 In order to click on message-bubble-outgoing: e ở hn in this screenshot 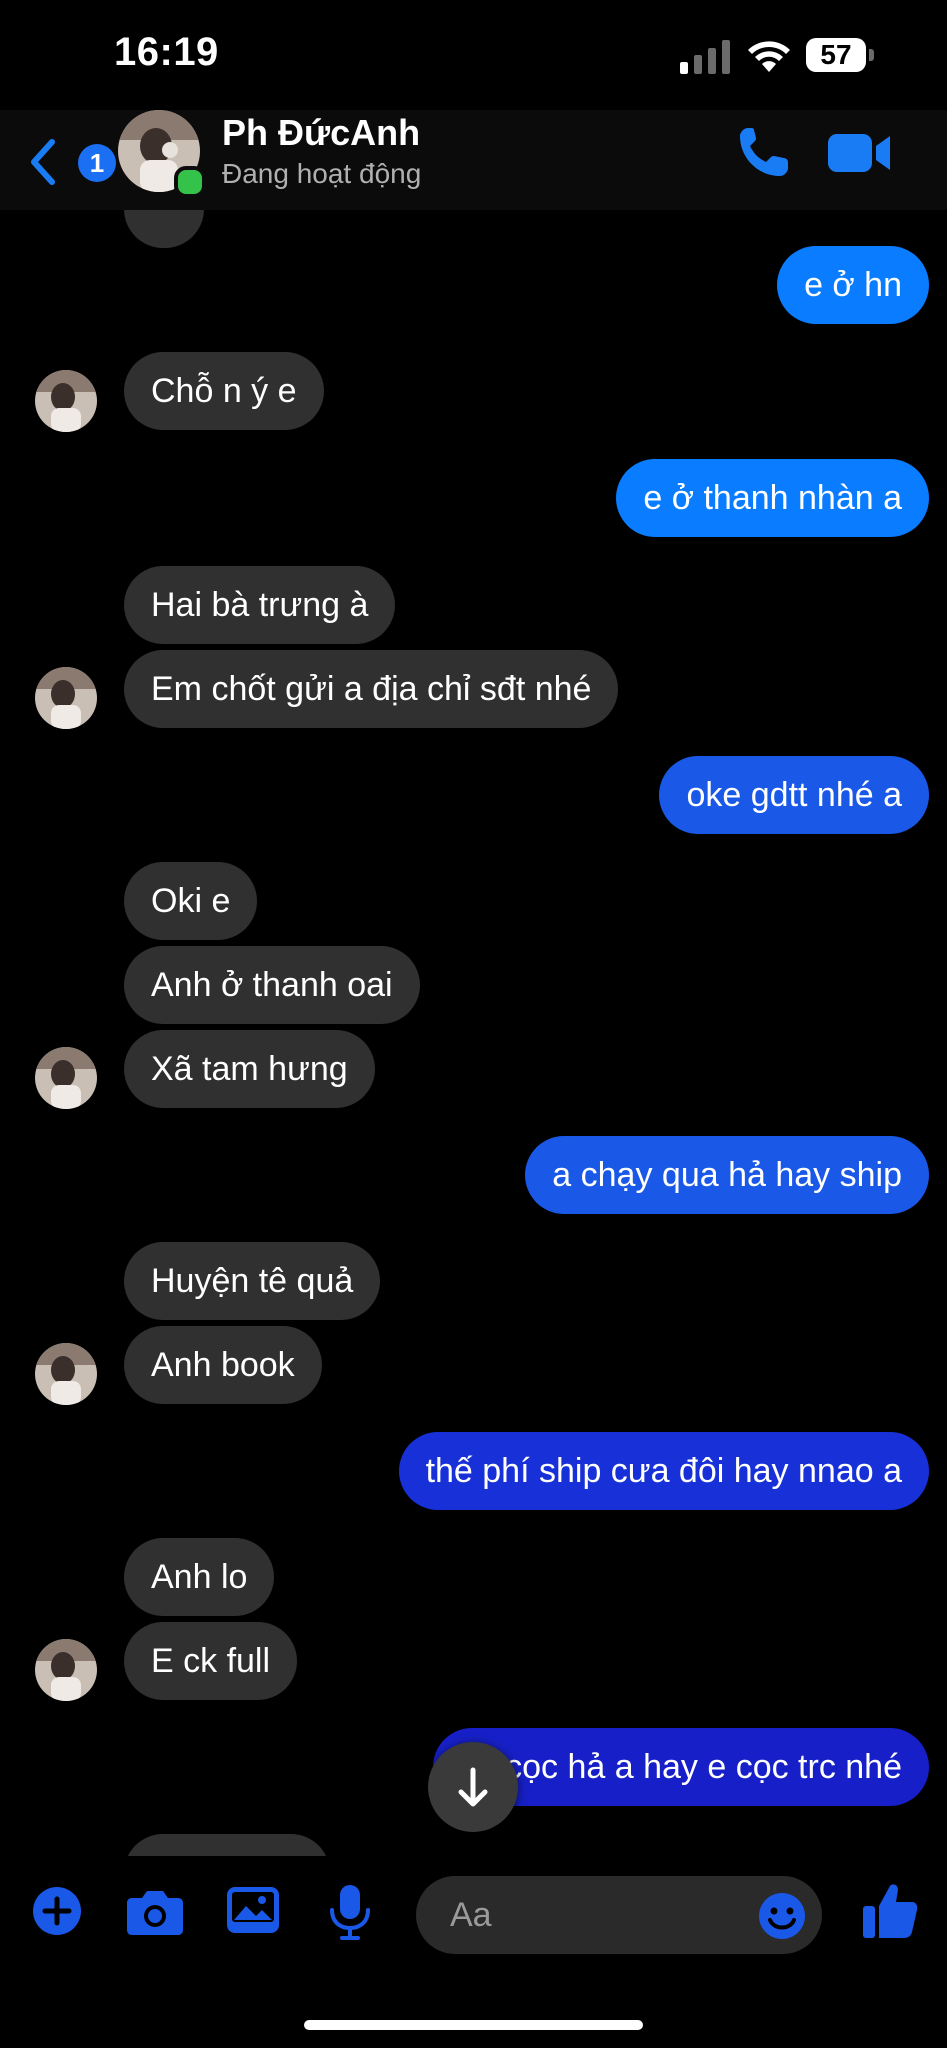, I will do `click(853, 285)`.